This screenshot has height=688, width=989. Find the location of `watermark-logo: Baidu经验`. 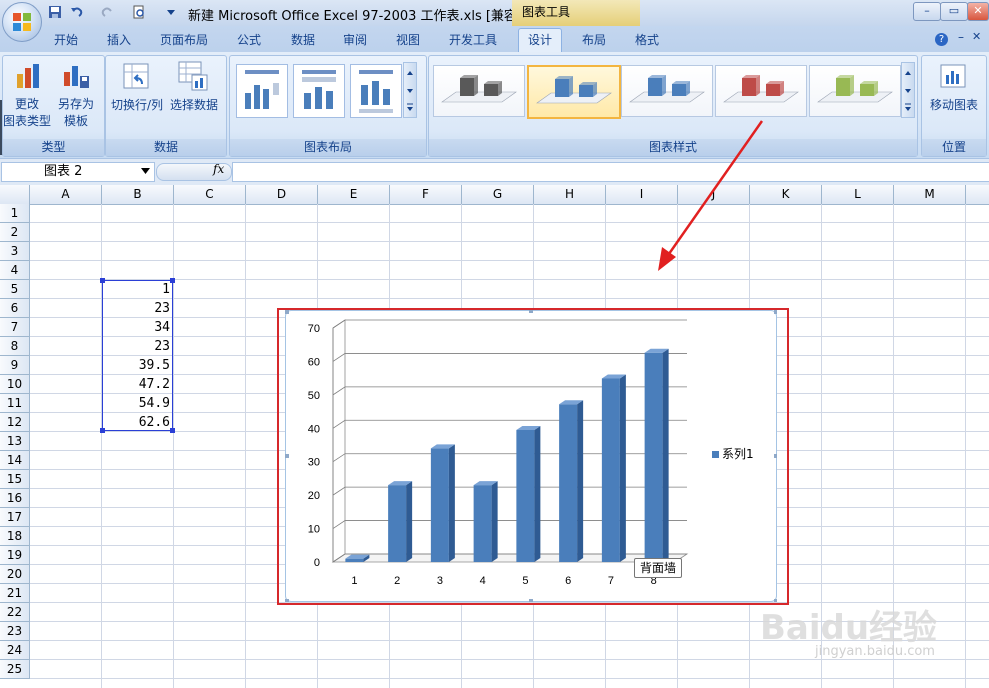

watermark-logo: Baidu经验 is located at coordinates (849, 628).